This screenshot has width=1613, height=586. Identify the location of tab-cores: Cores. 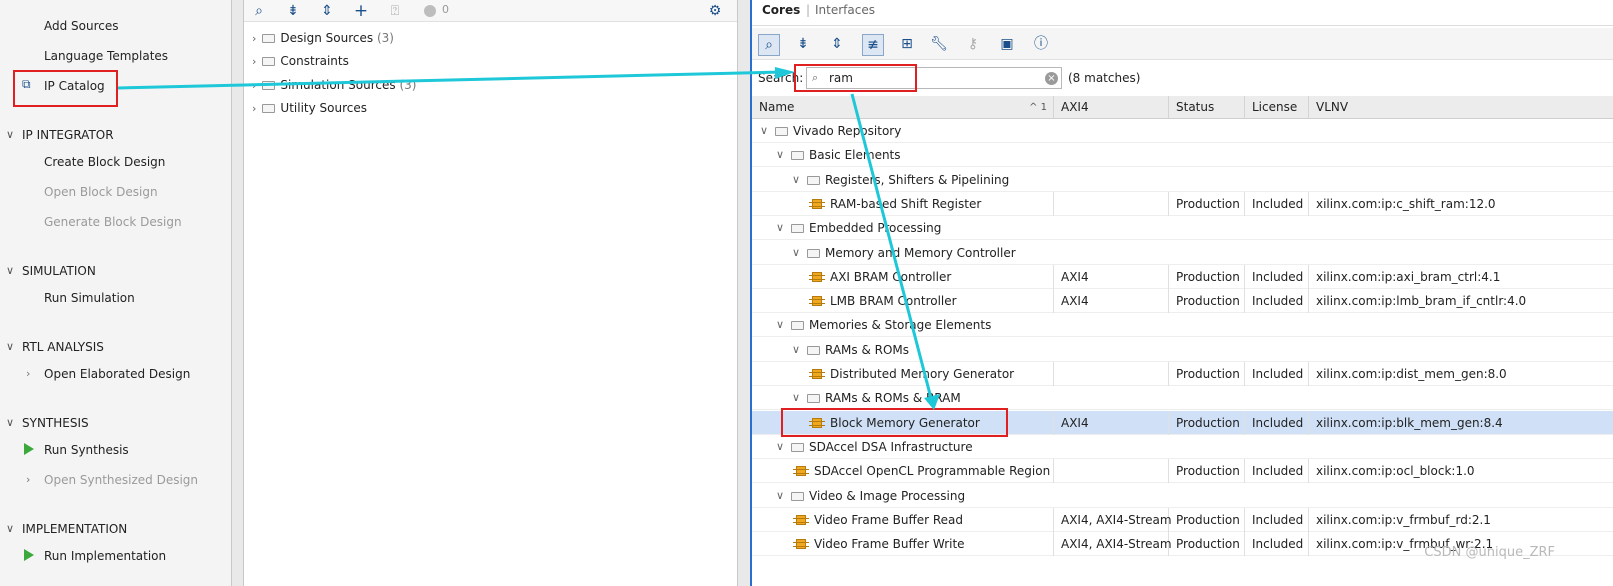
(781, 10).